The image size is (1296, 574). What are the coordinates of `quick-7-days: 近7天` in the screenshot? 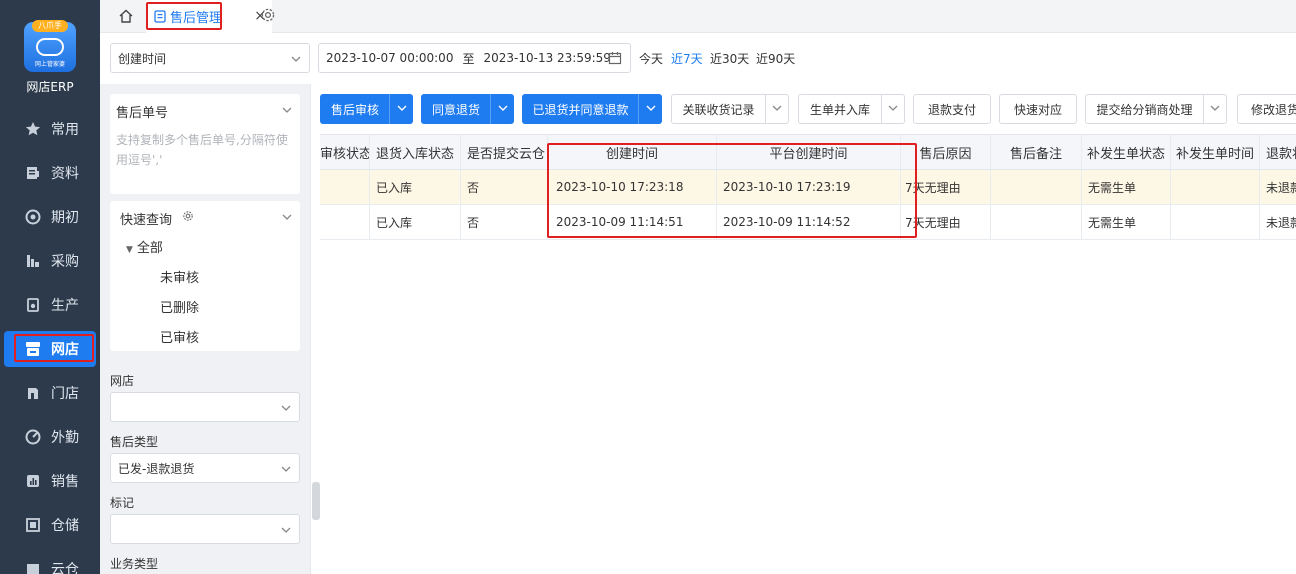 It's located at (687, 58).